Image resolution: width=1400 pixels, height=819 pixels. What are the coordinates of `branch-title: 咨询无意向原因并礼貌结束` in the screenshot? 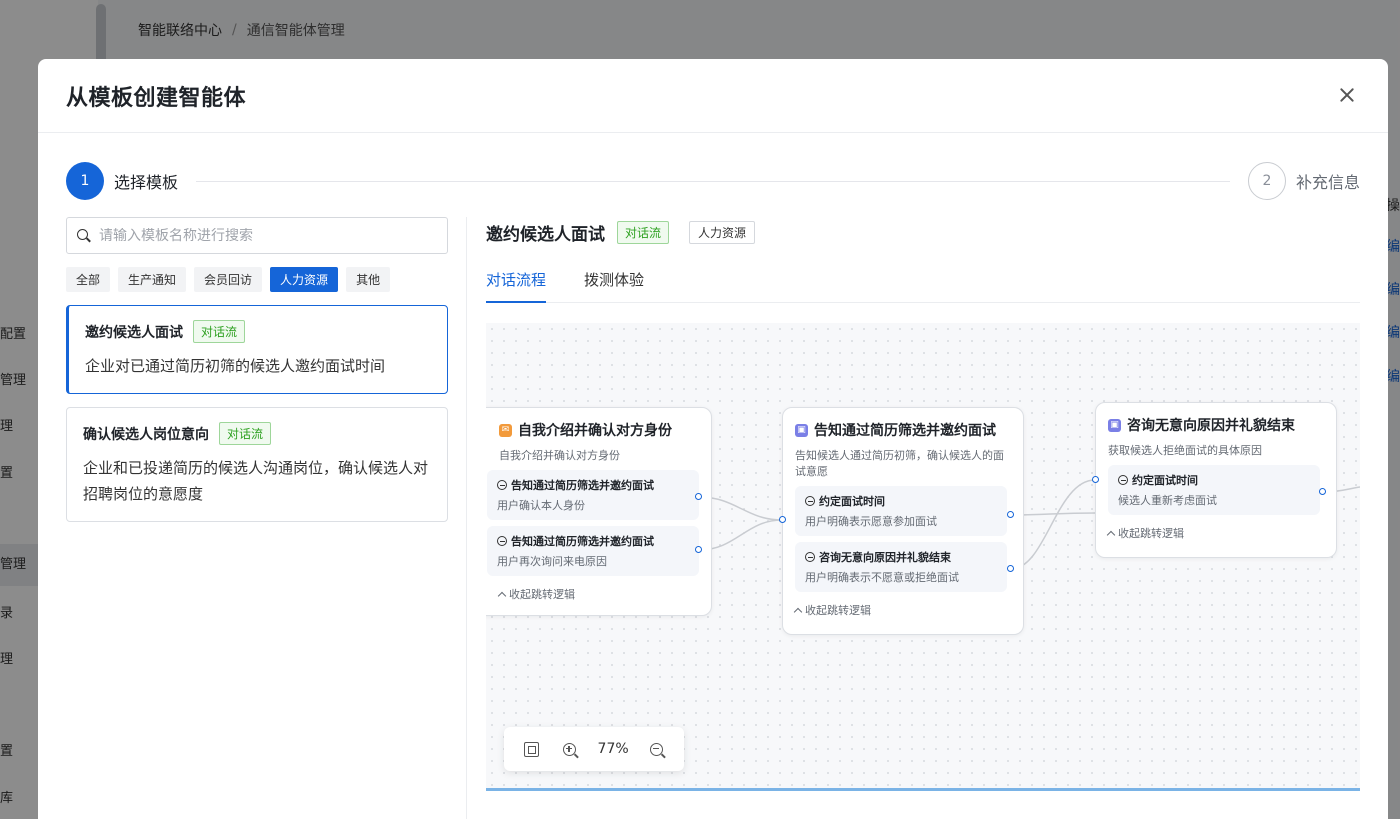 It's located at (885, 557).